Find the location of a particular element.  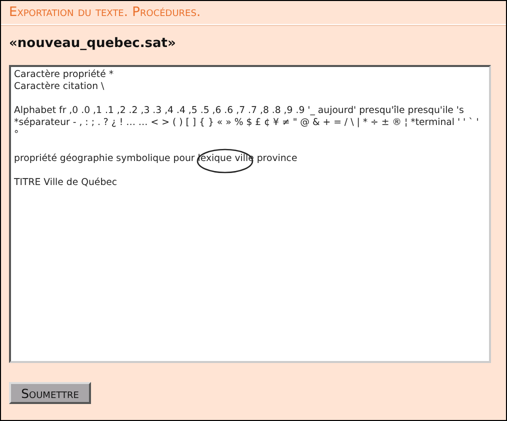

submit-button: Soumettre is located at coordinates (50, 393).